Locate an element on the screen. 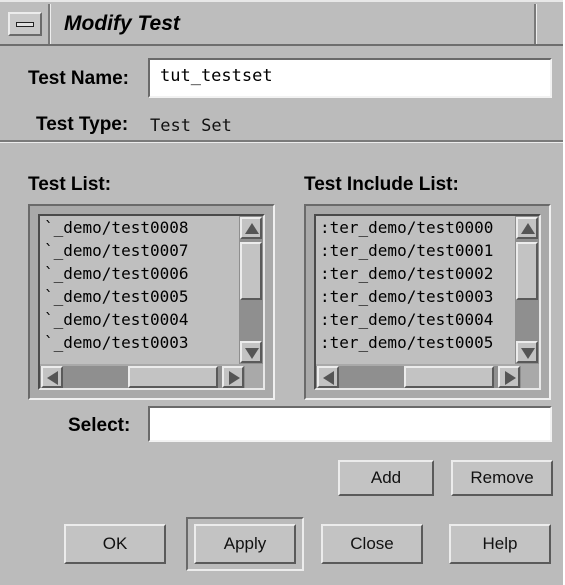 This screenshot has width=565, height=585. window-menu-icon is located at coordinates (25, 24).